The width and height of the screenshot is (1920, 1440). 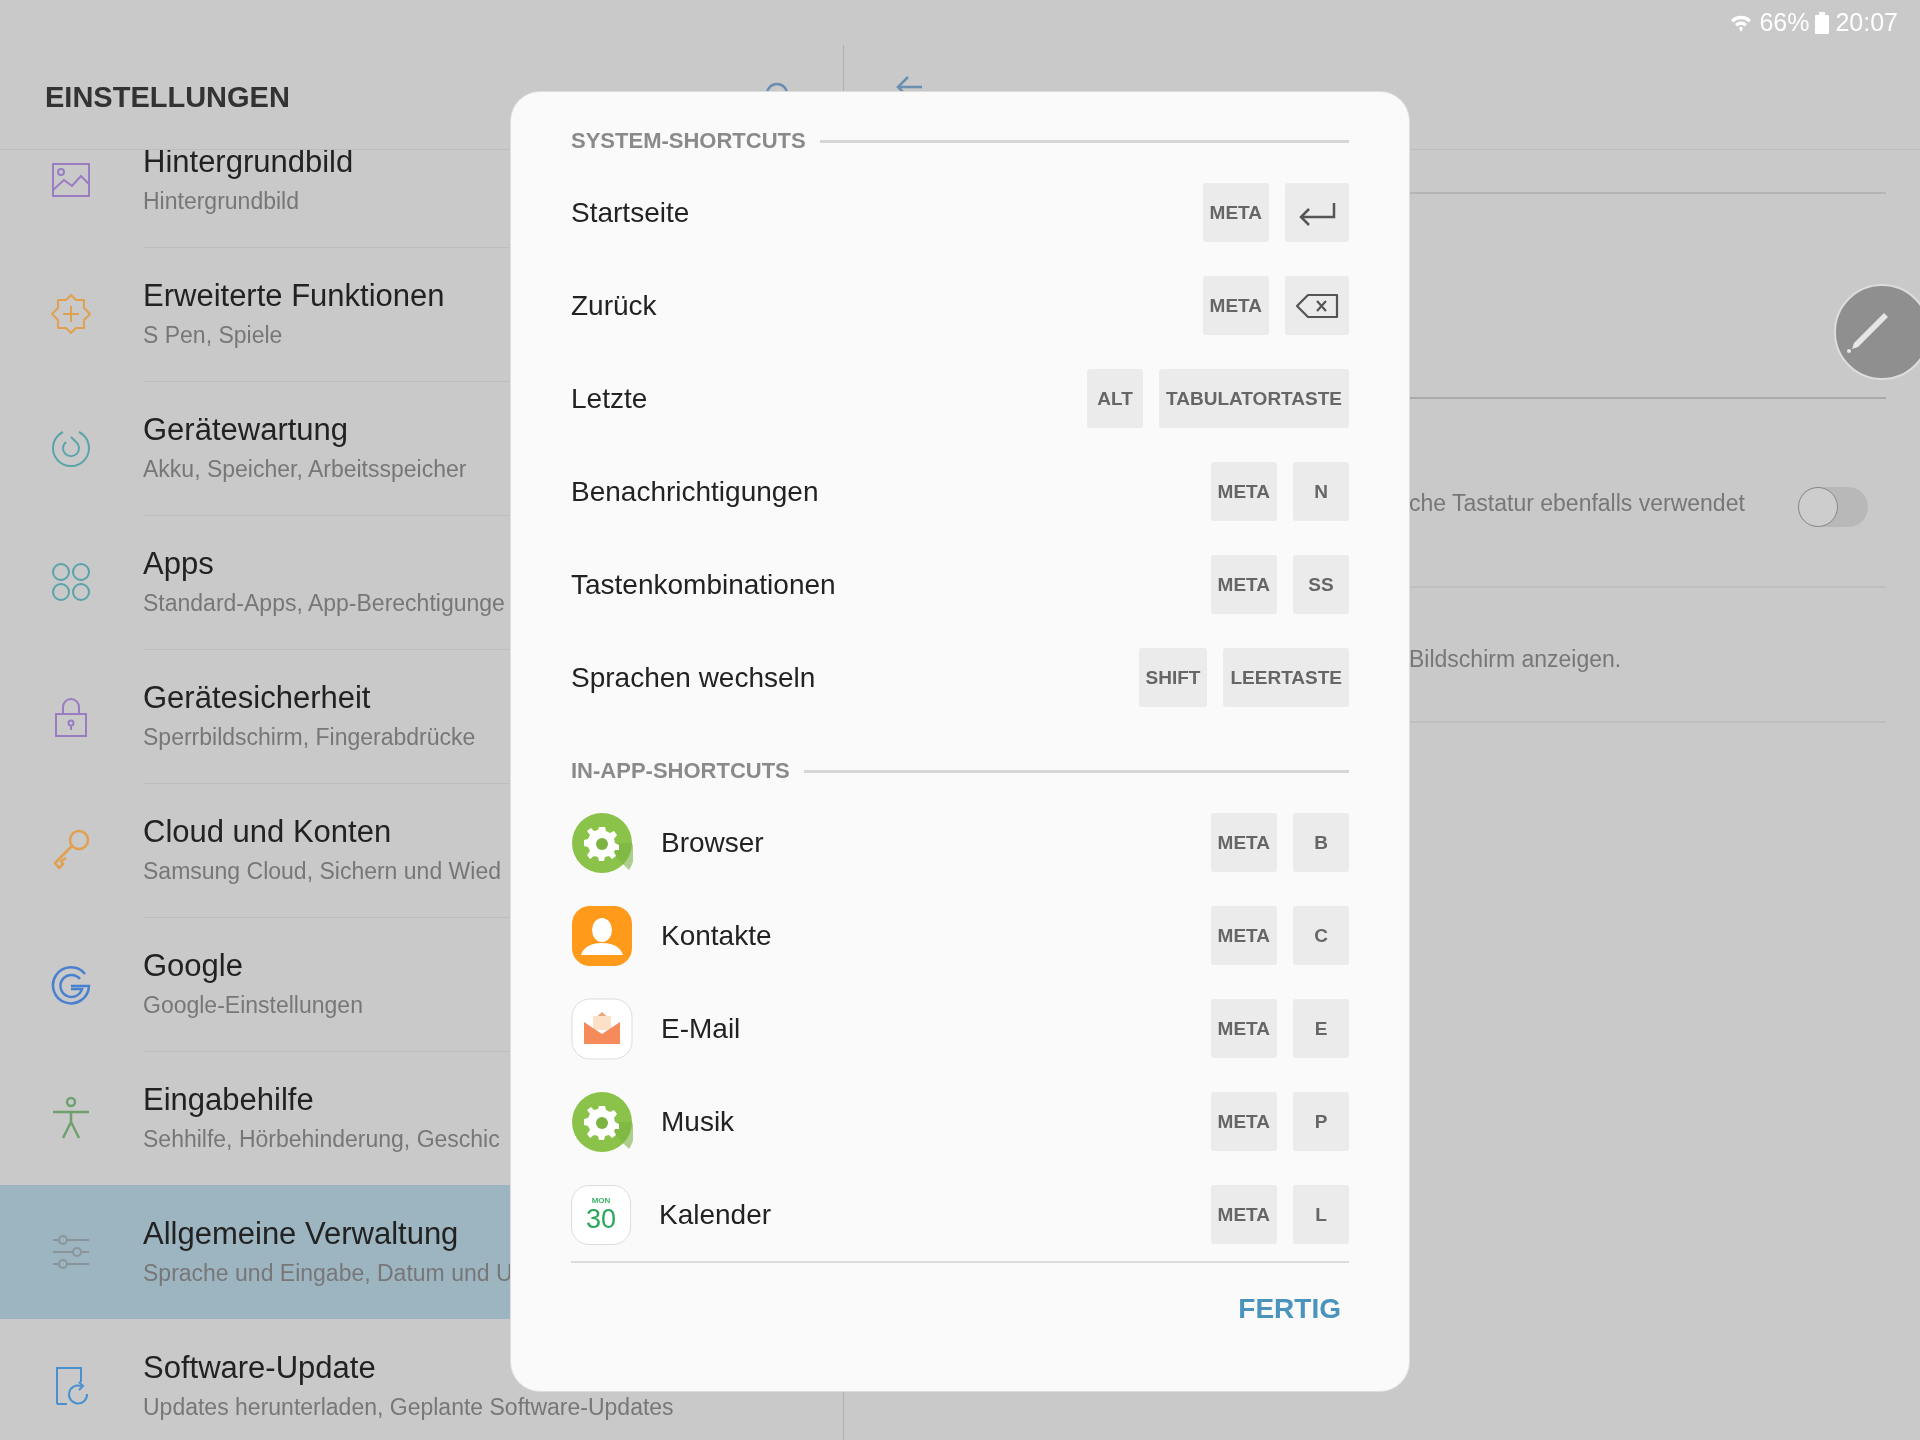 I want to click on settings-title: EINSTELLUNGEN, so click(x=167, y=97).